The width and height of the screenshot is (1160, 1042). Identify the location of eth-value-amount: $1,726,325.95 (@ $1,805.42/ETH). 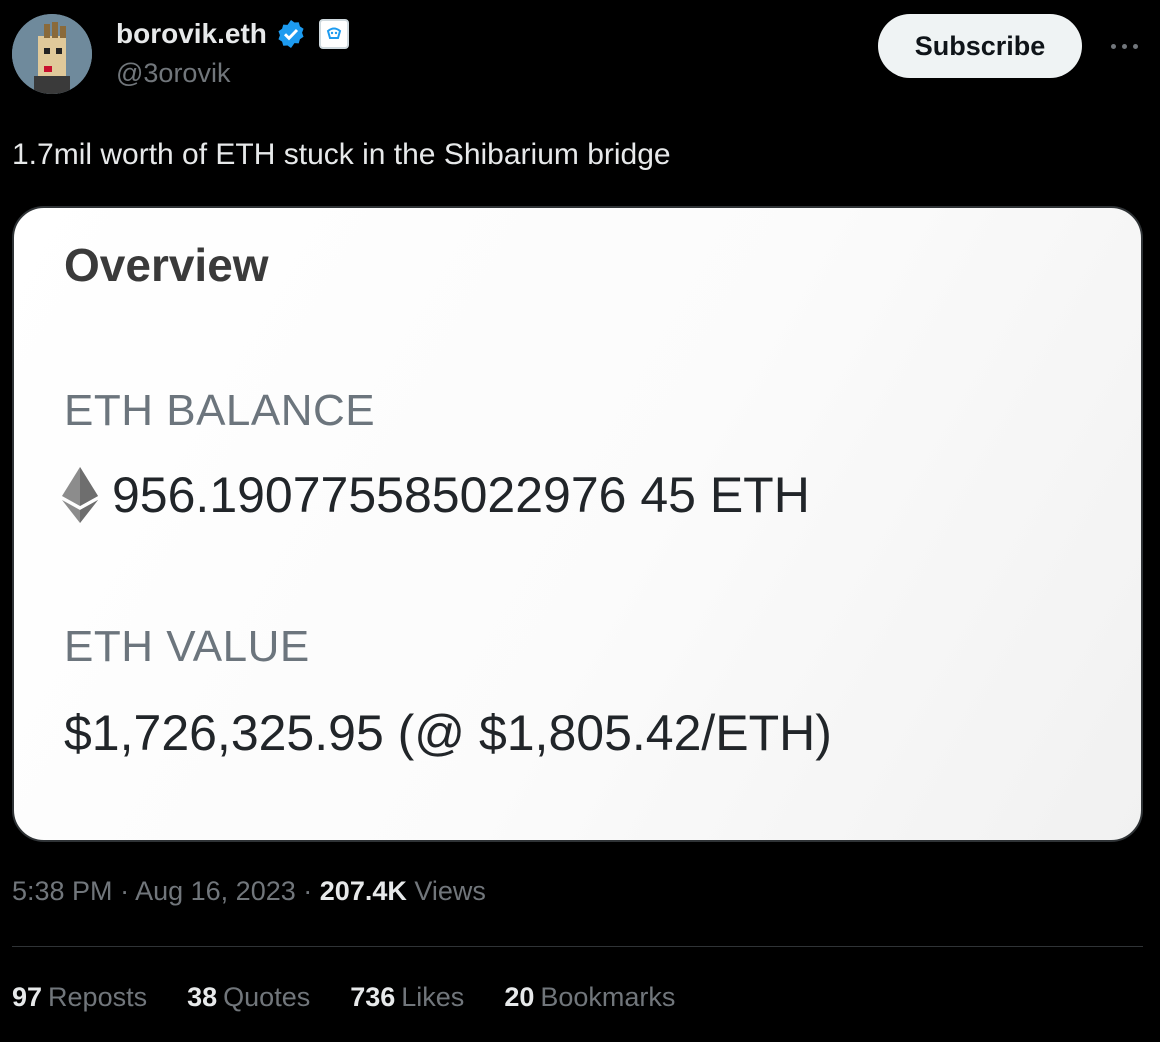
(448, 733).